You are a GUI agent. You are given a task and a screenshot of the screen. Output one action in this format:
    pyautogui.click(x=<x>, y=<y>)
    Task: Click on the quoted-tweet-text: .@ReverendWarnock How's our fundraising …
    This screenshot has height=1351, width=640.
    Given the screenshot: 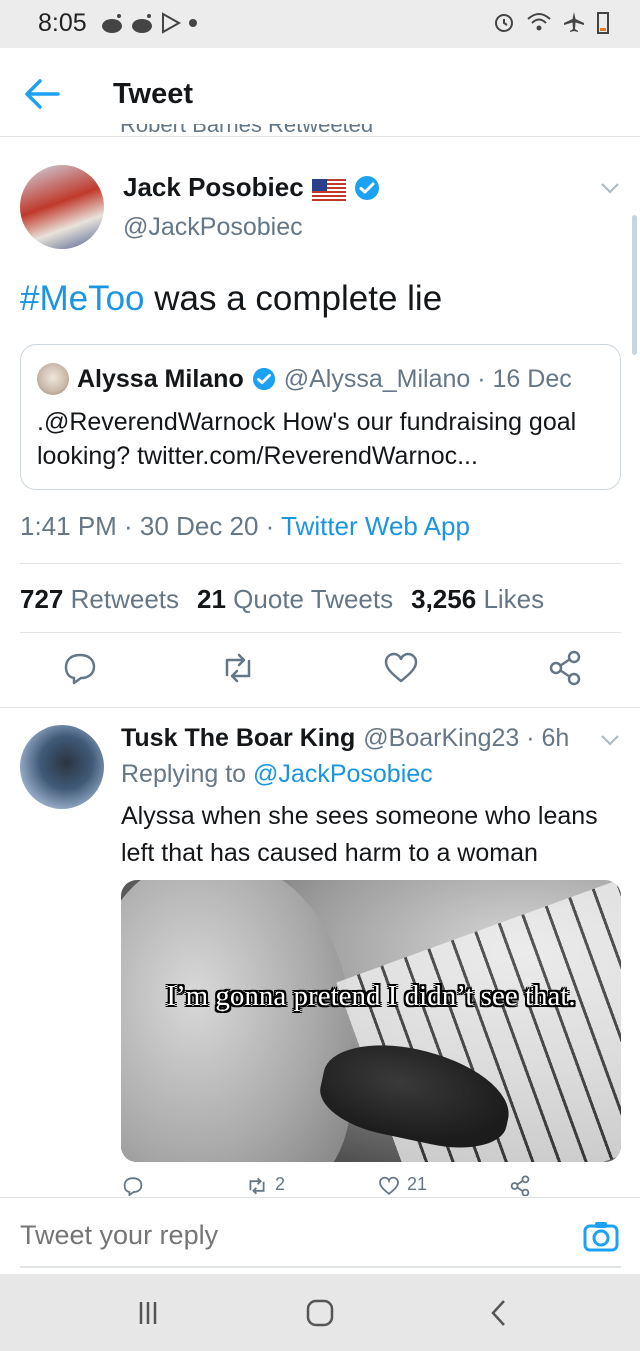 What is the action you would take?
    pyautogui.click(x=307, y=439)
    